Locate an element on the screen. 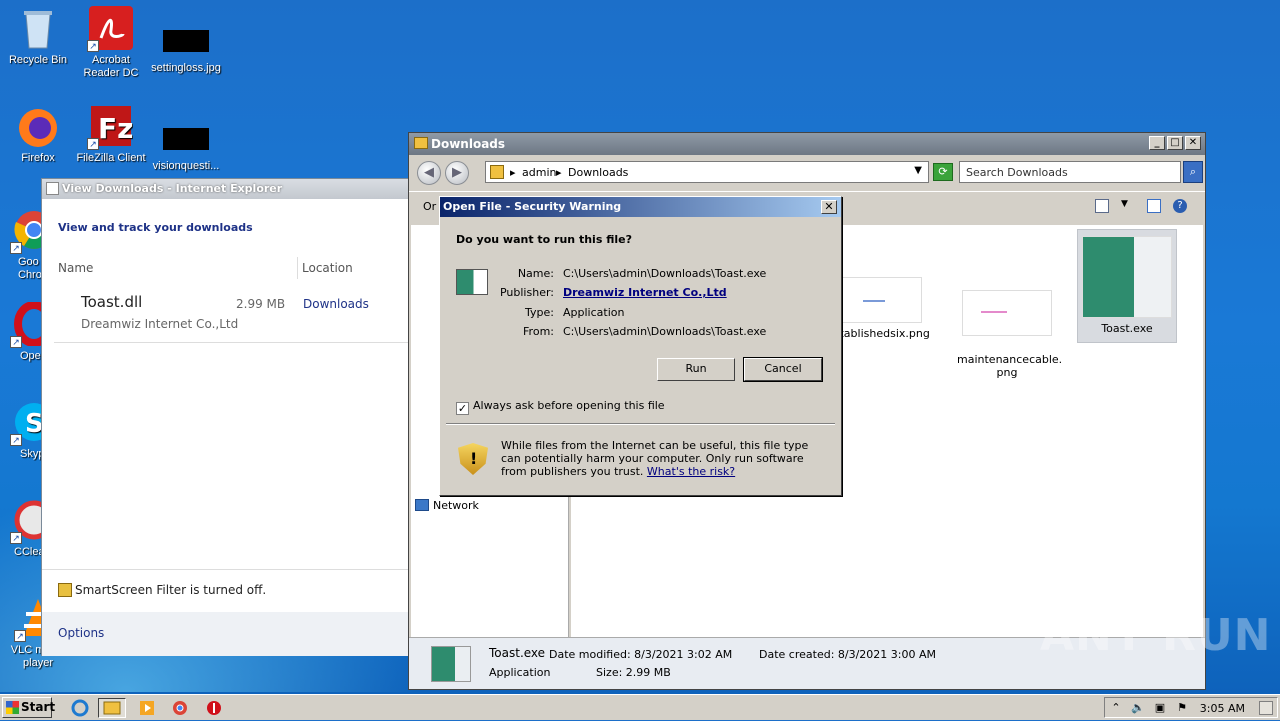  maximize-button: □ is located at coordinates (1175, 143).